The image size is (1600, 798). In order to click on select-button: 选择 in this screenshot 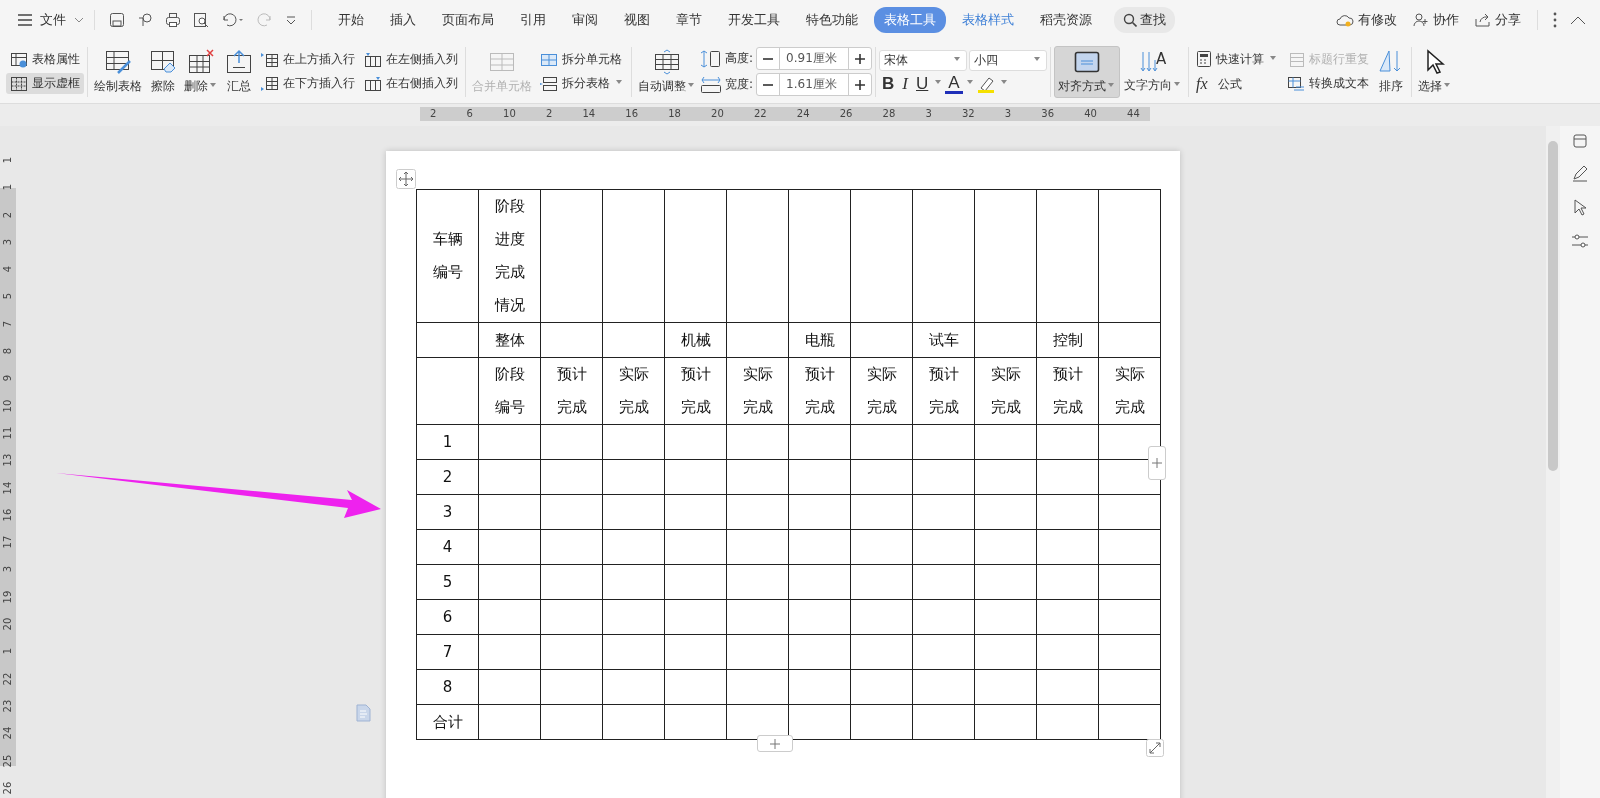, I will do `click(1435, 71)`.